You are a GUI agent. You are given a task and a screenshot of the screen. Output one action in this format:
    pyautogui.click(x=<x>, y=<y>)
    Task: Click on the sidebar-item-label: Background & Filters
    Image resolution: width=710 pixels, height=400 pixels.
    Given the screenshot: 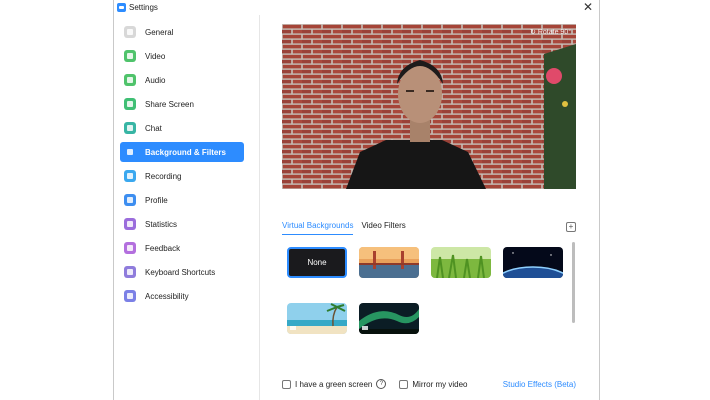 What is the action you would take?
    pyautogui.click(x=185, y=152)
    